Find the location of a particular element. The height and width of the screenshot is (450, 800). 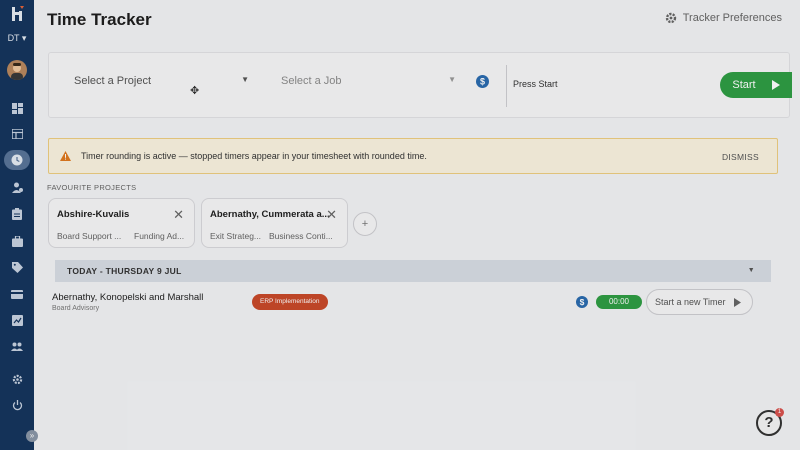

help-notification-badge: 1 is located at coordinates (779, 412).